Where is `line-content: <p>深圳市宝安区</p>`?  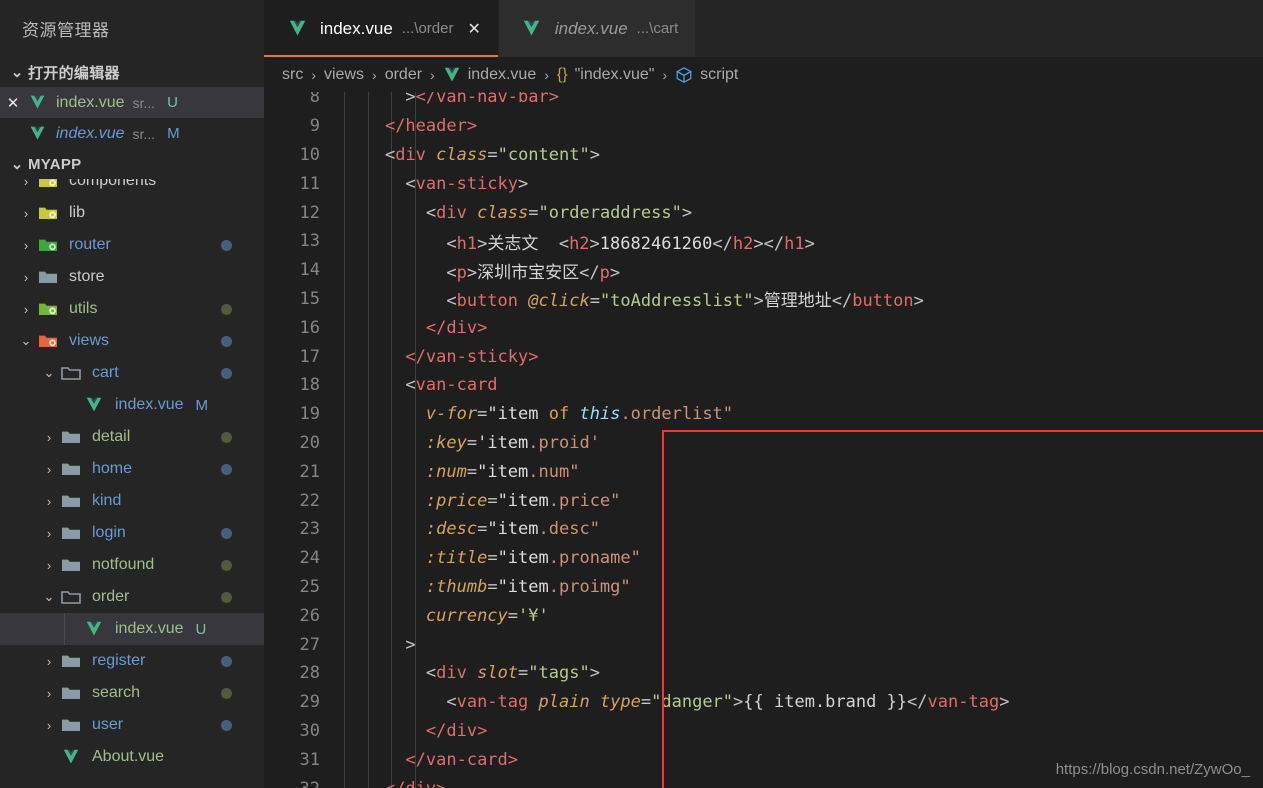 line-content: <p>深圳市宝安区</p> is located at coordinates (797, 270).